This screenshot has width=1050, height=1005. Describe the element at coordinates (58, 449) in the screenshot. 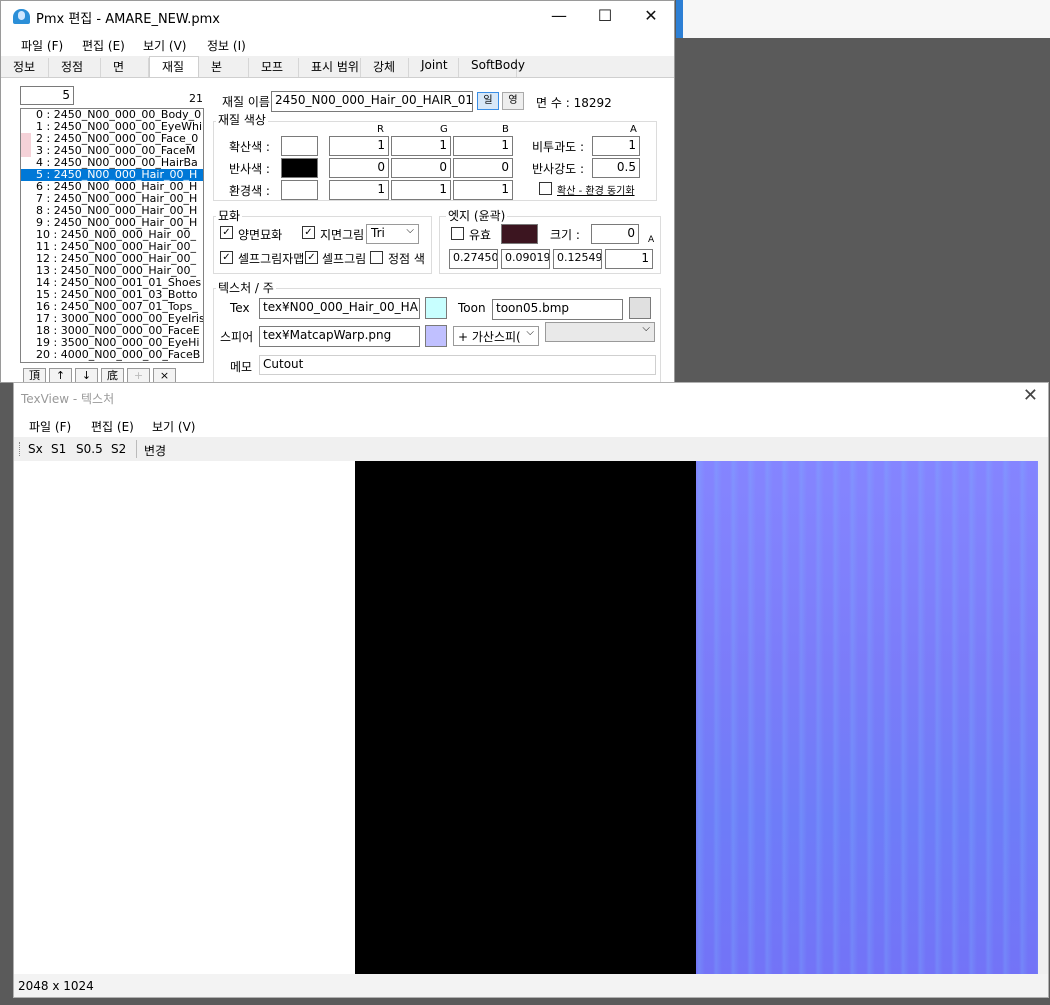

I see `scale-1-button: S1` at that location.